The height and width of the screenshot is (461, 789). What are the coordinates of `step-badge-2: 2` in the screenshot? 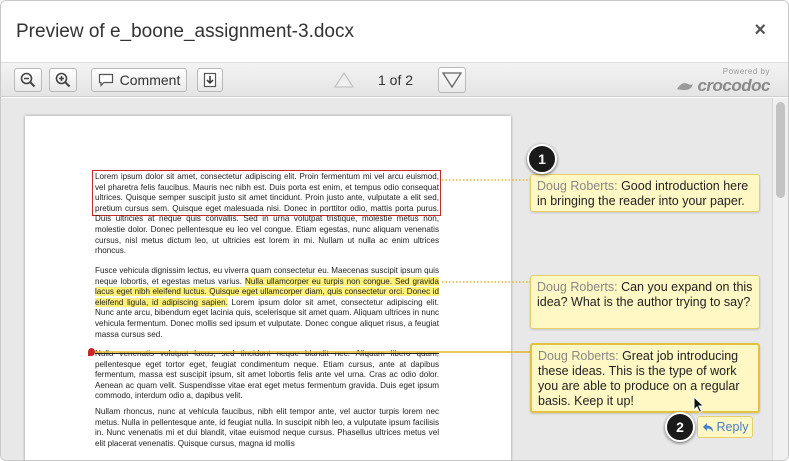 It's located at (680, 427).